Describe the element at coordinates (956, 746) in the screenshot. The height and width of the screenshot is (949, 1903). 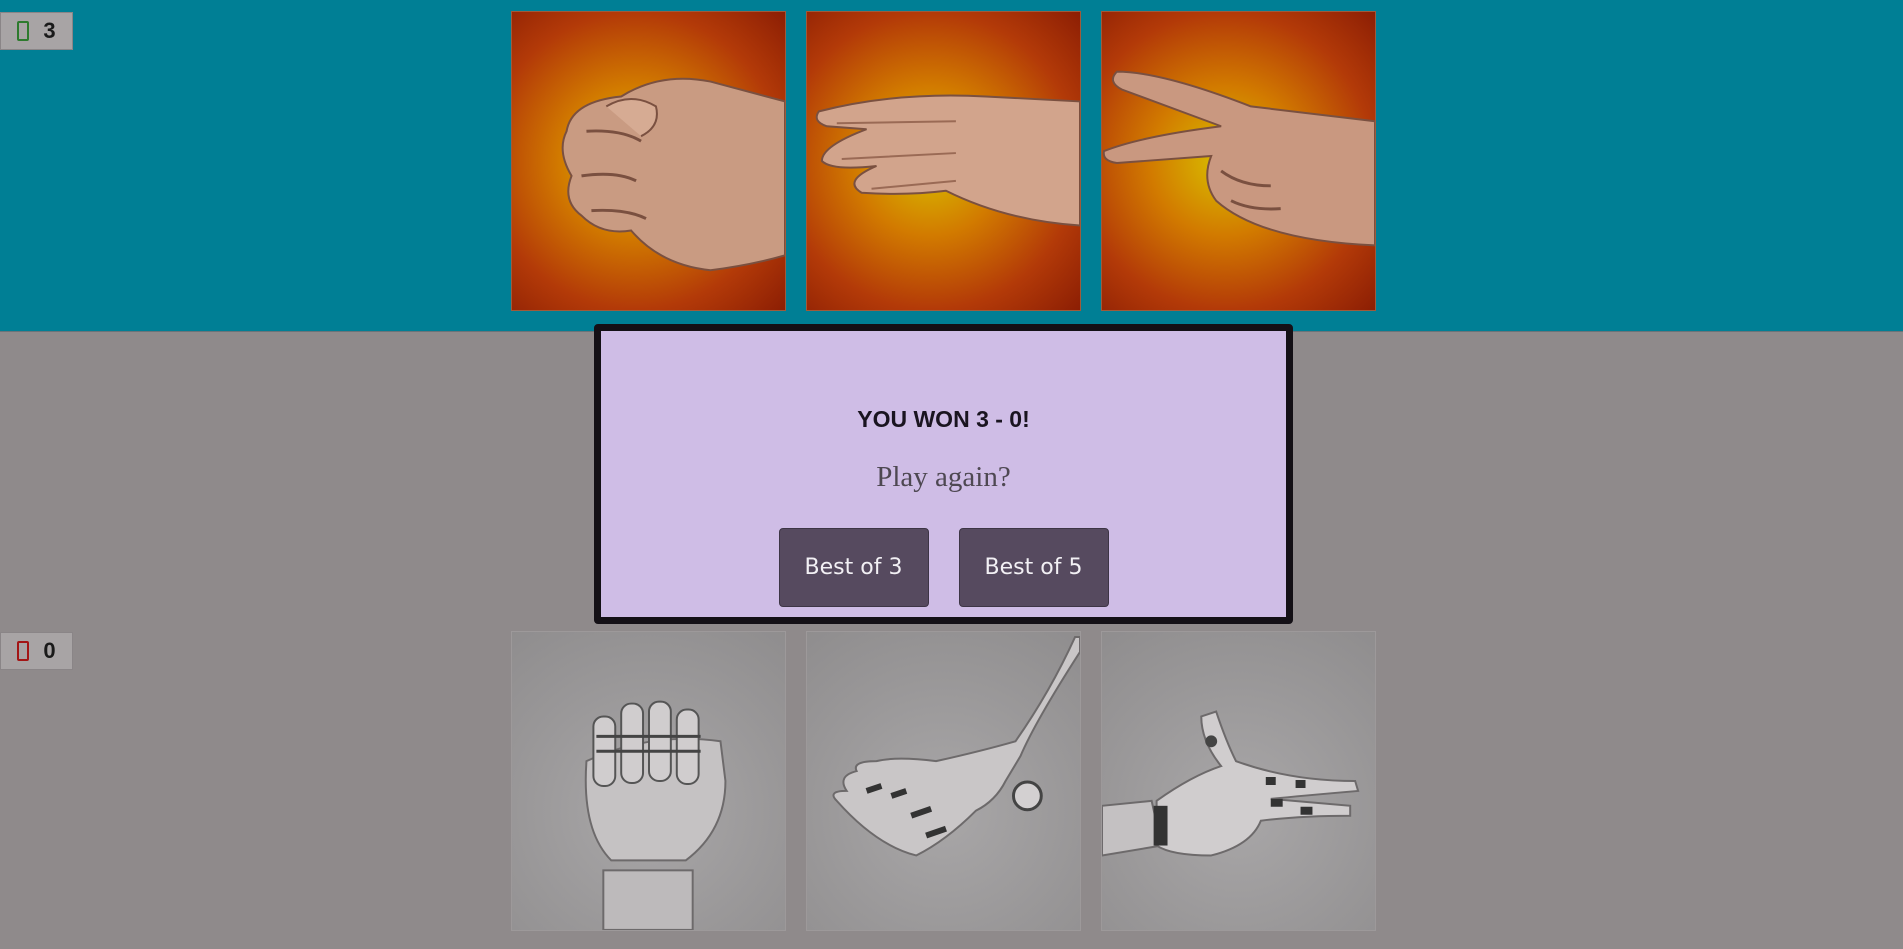
I see `robot-flat-hand-icon` at that location.